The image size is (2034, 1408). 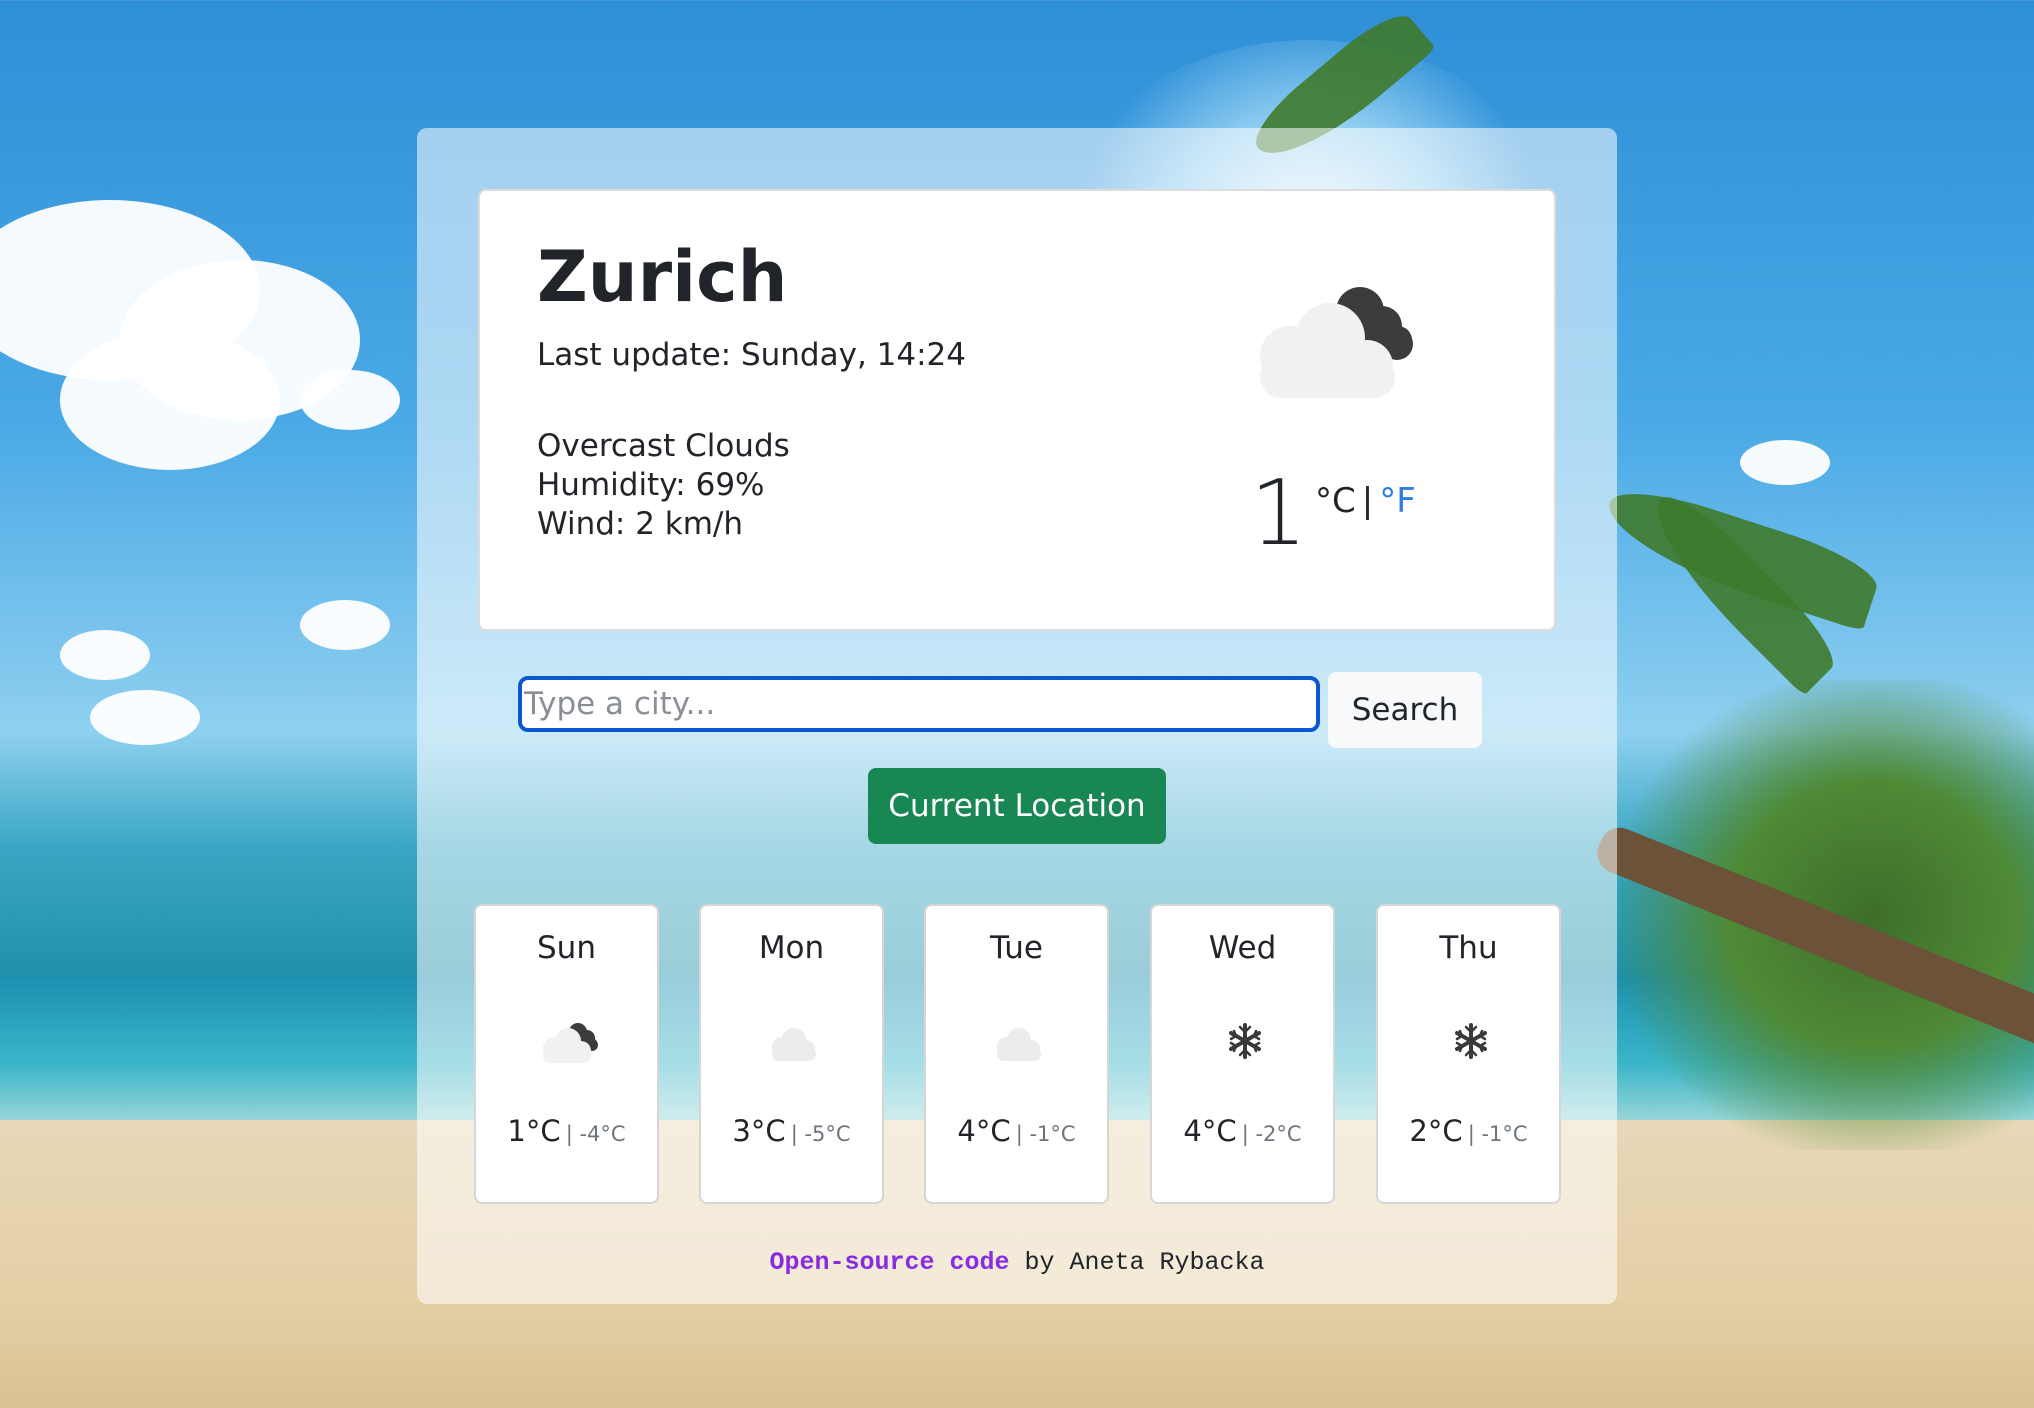 I want to click on forecast-temps: 1°C | -4°C, so click(x=566, y=1131).